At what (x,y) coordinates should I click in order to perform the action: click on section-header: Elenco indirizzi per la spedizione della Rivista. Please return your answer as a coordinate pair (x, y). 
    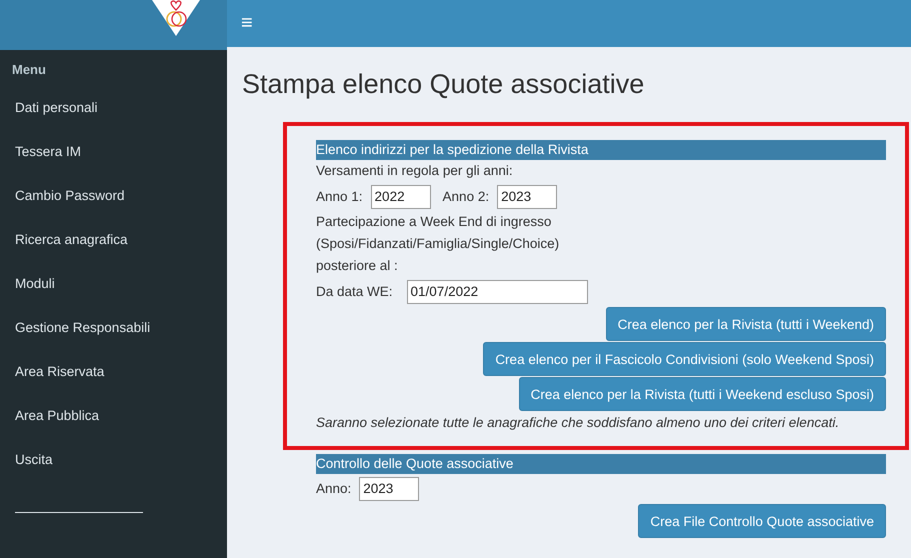
    Looking at the image, I should click on (601, 150).